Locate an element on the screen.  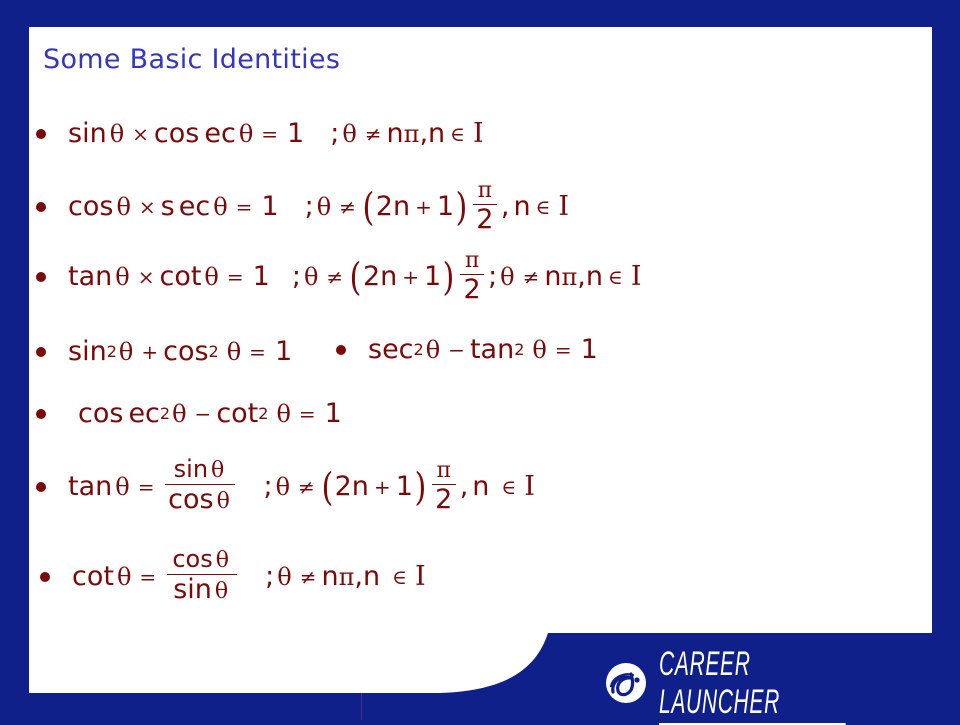
fn-cot: cot is located at coordinates (237, 413).